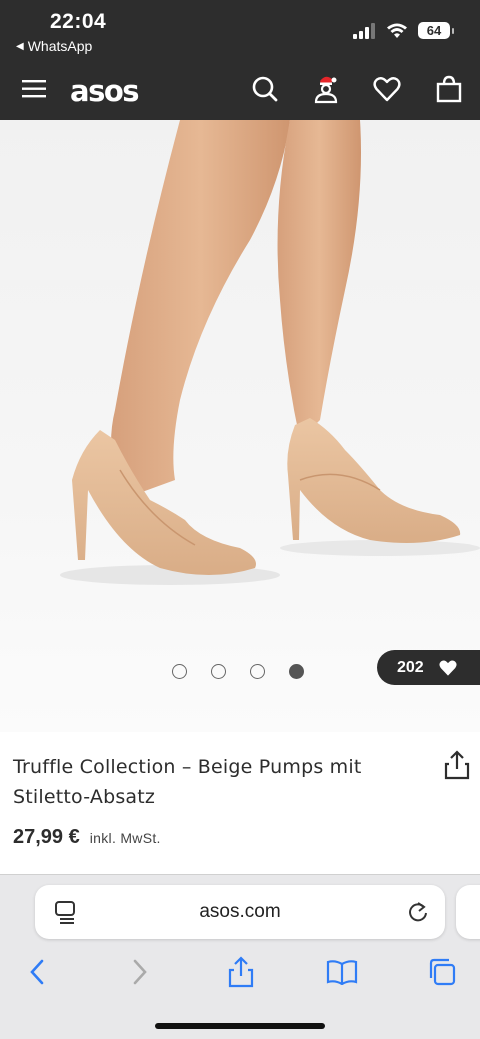 This screenshot has height=1039, width=480. I want to click on home-indicator, so click(240, 1026).